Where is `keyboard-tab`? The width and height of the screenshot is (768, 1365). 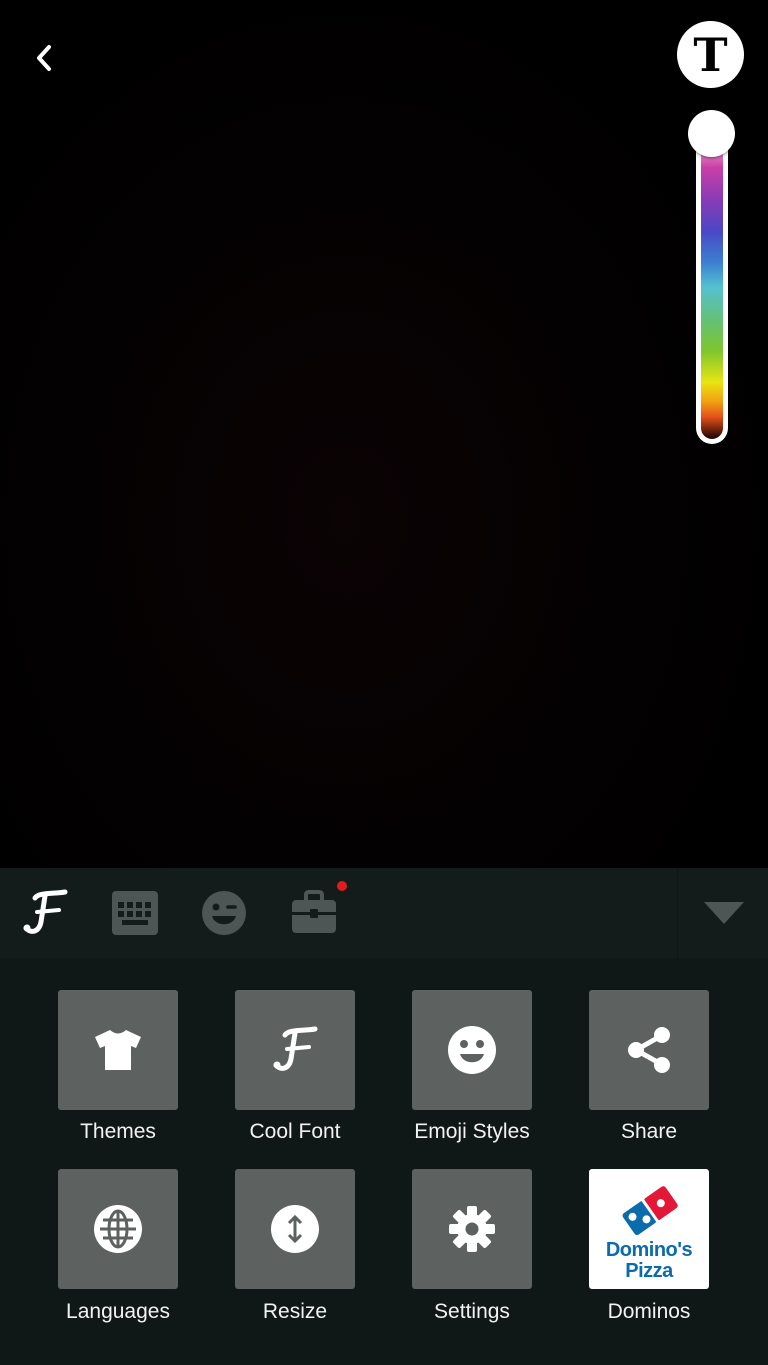 keyboard-tab is located at coordinates (135, 913).